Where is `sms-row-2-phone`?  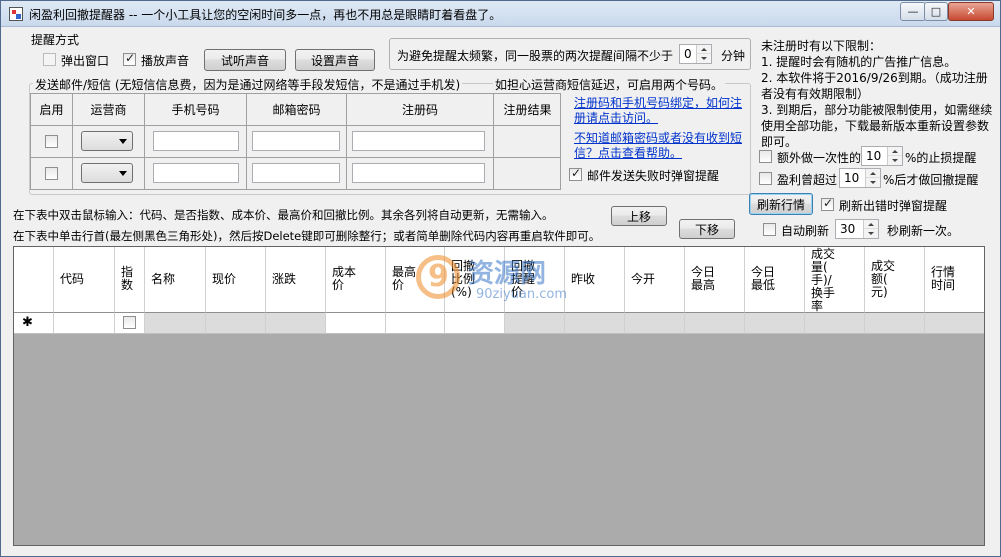 sms-row-2-phone is located at coordinates (196, 174).